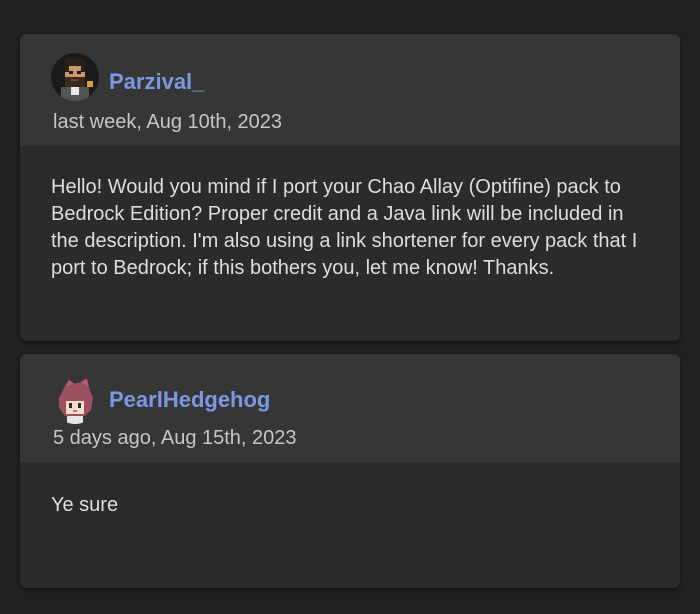 Image resolution: width=700 pixels, height=614 pixels. I want to click on comment-timestamp: last week, Aug 10th, 2023, so click(168, 122).